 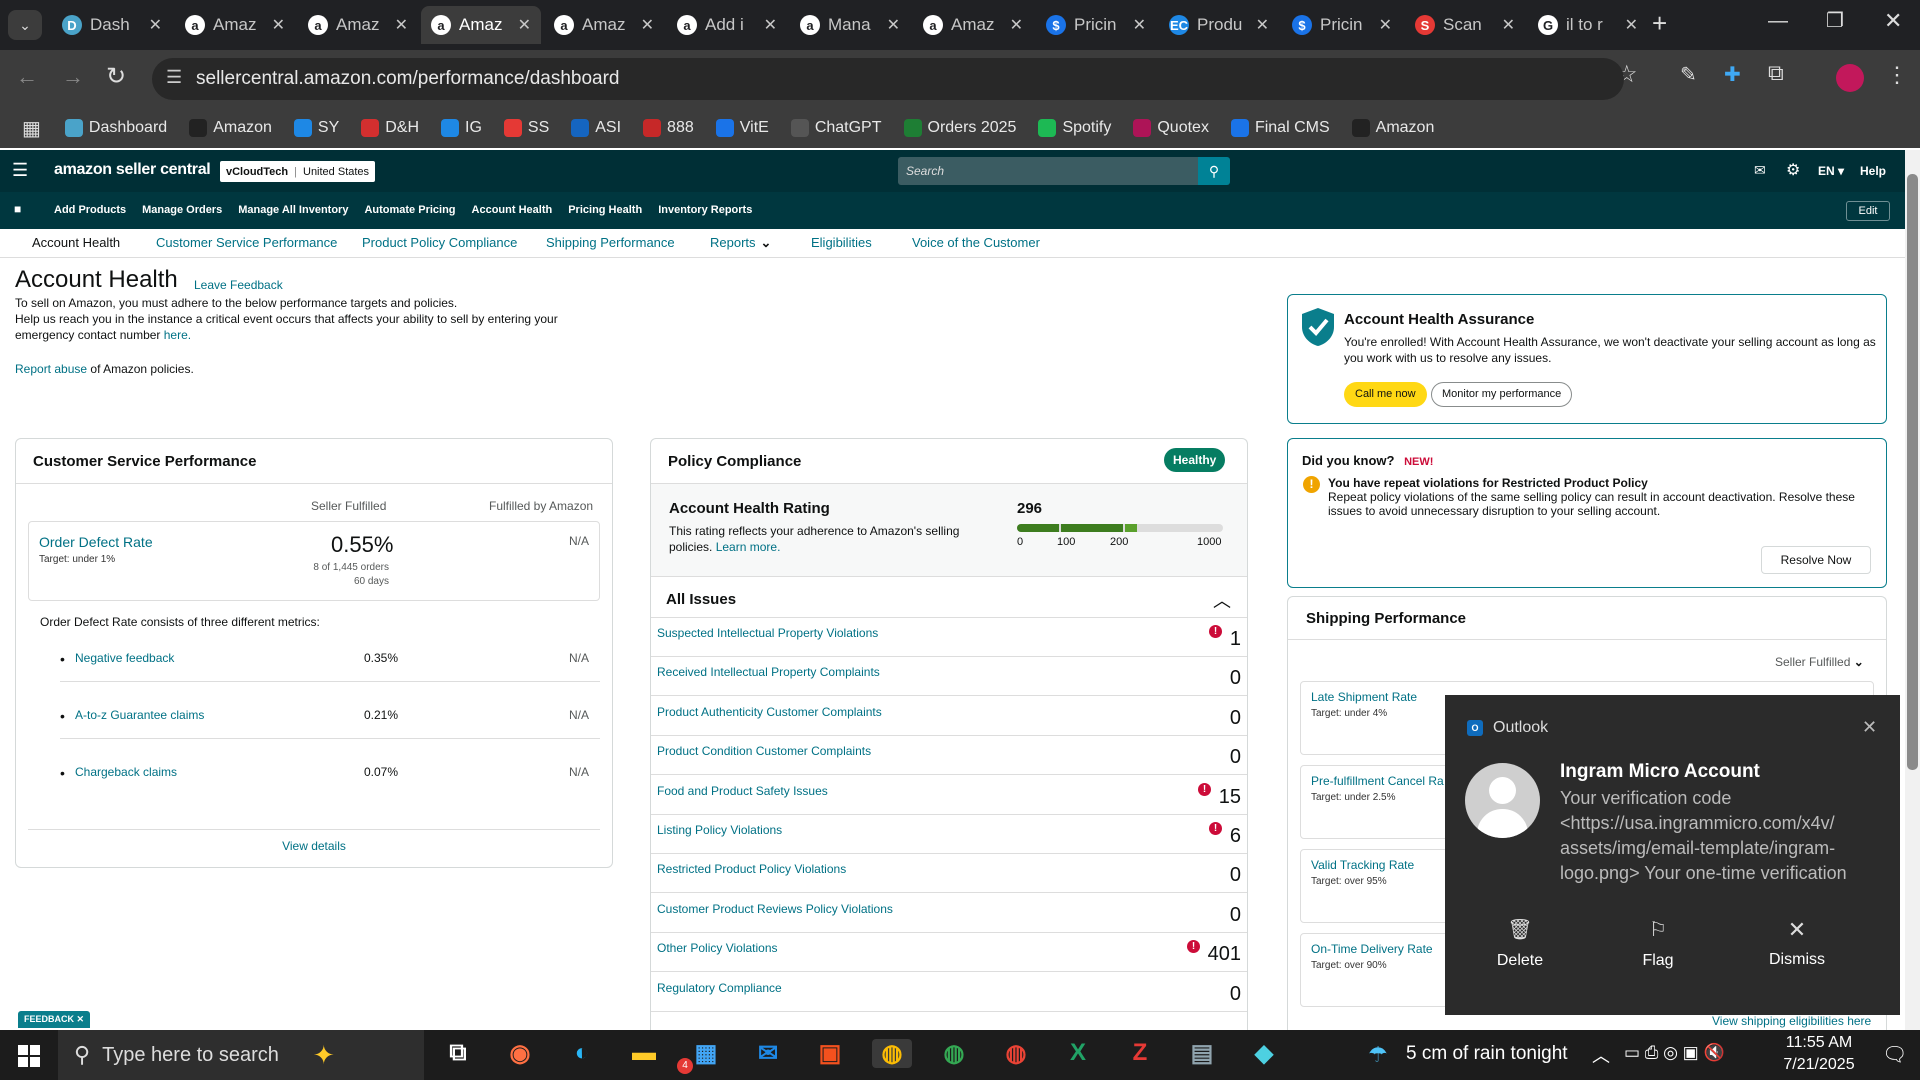 I want to click on metric-link: A-to-z Guarantee claims, so click(x=139, y=715).